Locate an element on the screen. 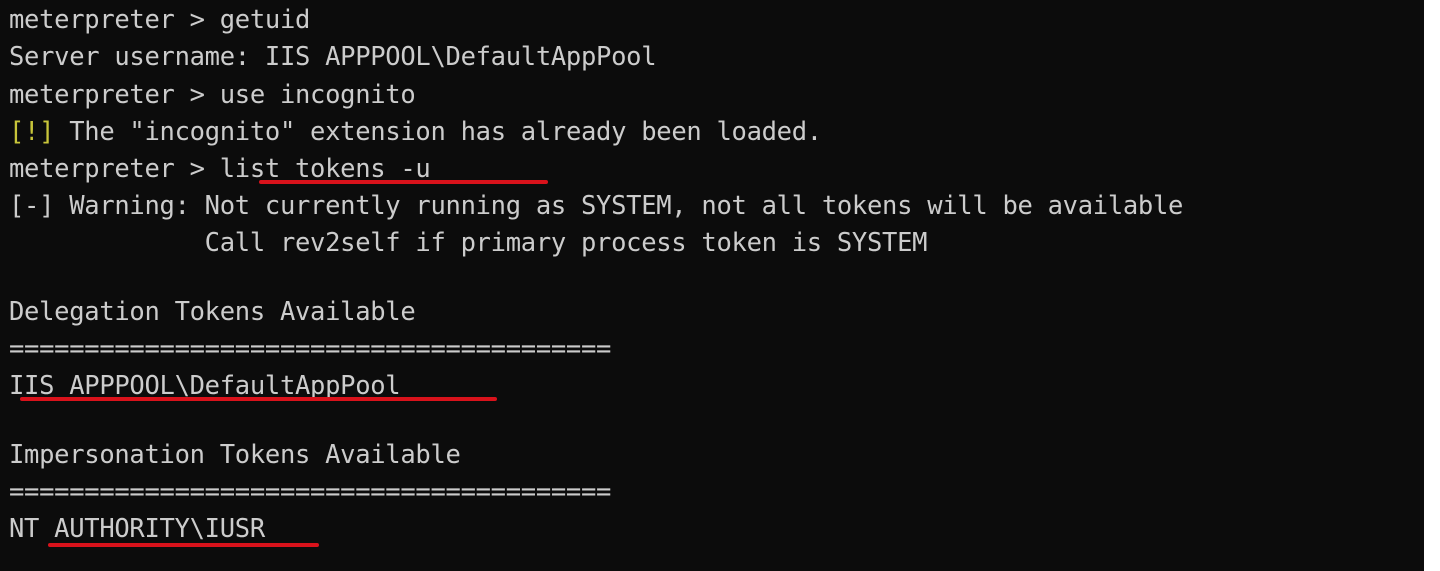 Image resolution: width=1440 pixels, height=571 pixels. list-tokens-highlight is located at coordinates (403, 182).